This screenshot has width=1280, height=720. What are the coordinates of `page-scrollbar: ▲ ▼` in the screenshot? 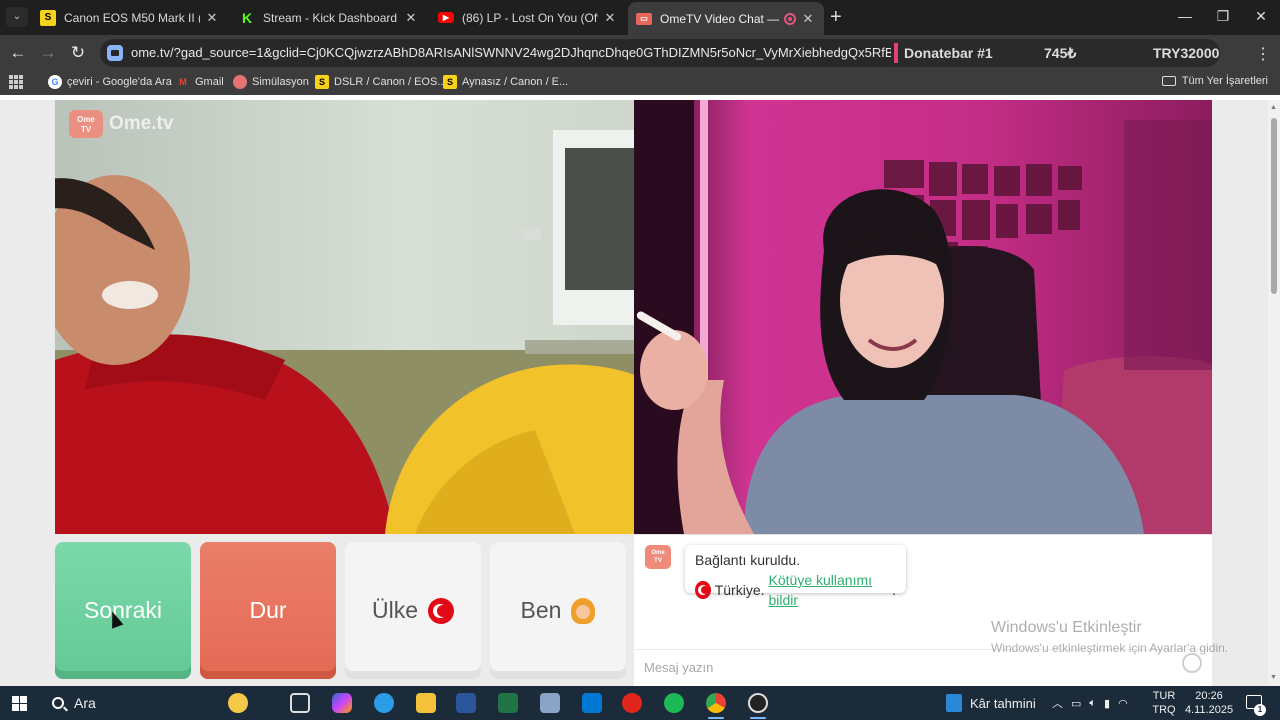 It's located at (1274, 393).